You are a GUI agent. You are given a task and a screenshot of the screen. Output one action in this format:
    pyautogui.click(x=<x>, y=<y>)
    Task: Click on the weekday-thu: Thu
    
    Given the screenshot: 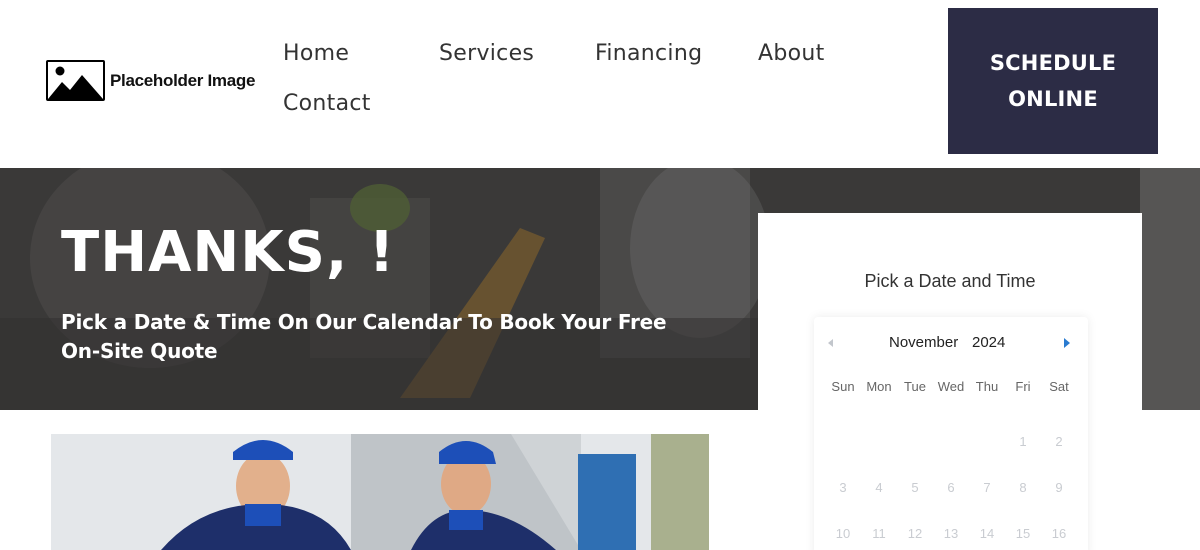 What is the action you would take?
    pyautogui.click(x=987, y=386)
    